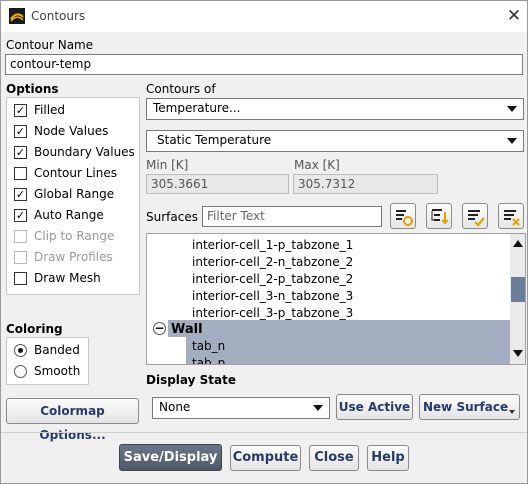 Image resolution: width=528 pixels, height=484 pixels. What do you see at coordinates (159, 328) in the screenshot?
I see `collapse-icon: −` at bounding box center [159, 328].